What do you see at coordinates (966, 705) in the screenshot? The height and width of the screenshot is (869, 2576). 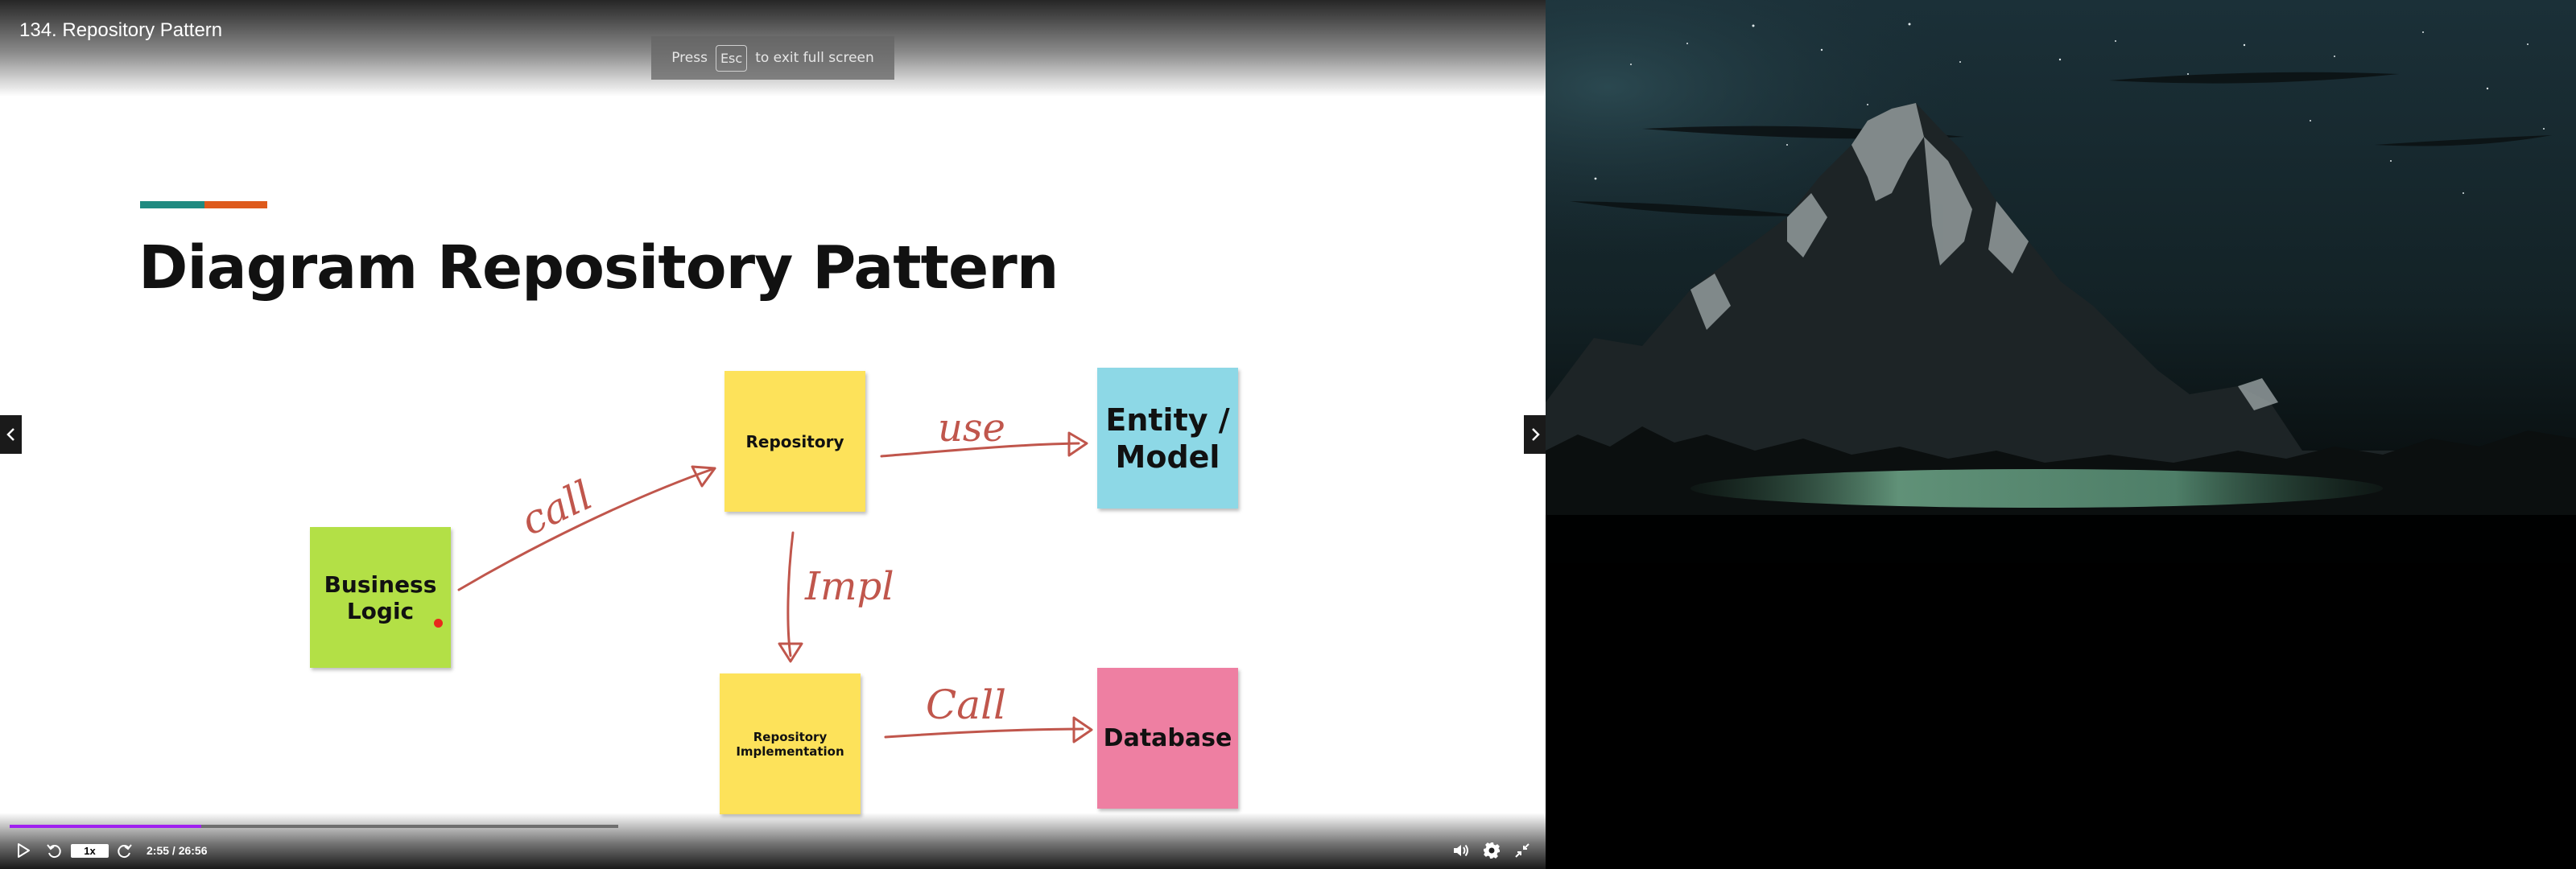 I see `annotation-call-2: Call` at bounding box center [966, 705].